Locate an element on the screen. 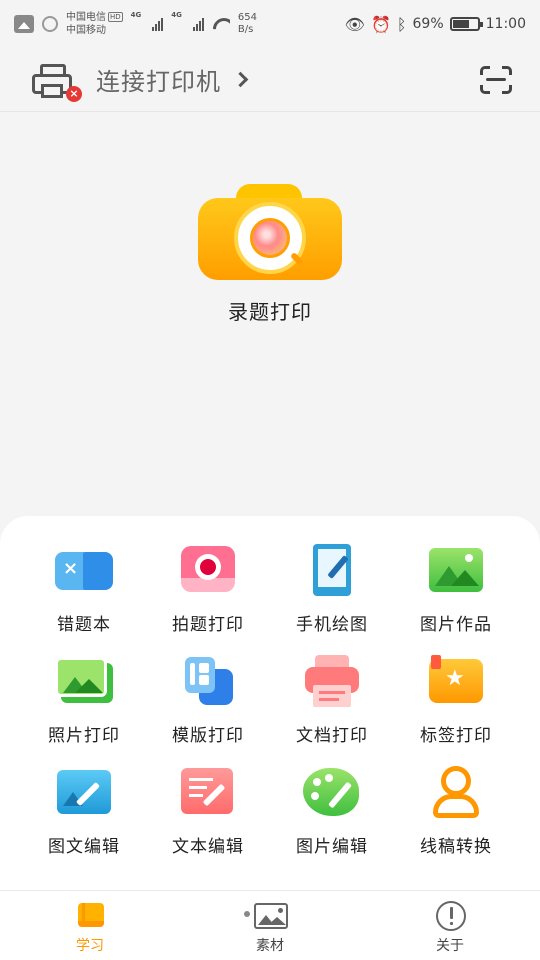  signal-icon is located at coordinates (158, 24).